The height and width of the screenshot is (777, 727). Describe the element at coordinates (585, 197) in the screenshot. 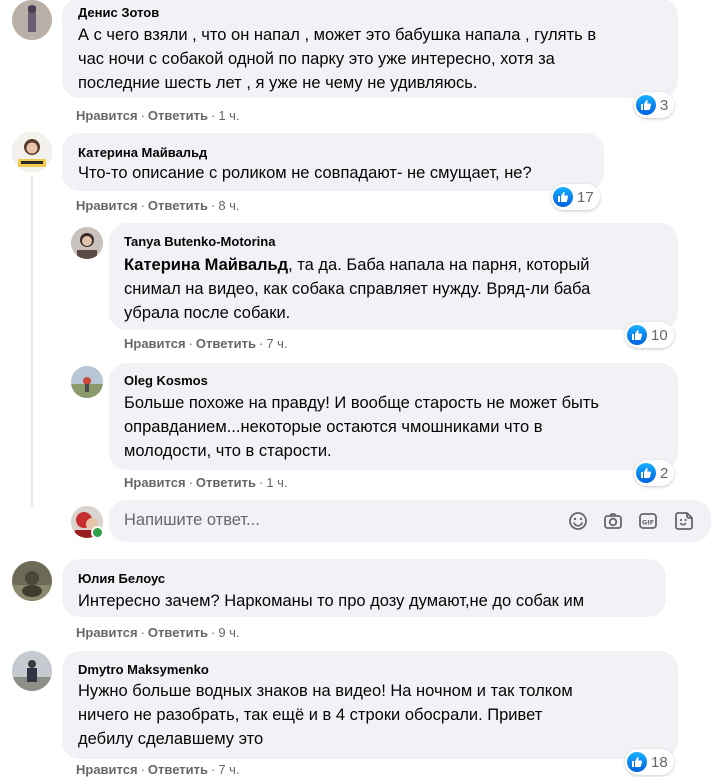

I see `reaction-count-value: 17` at that location.